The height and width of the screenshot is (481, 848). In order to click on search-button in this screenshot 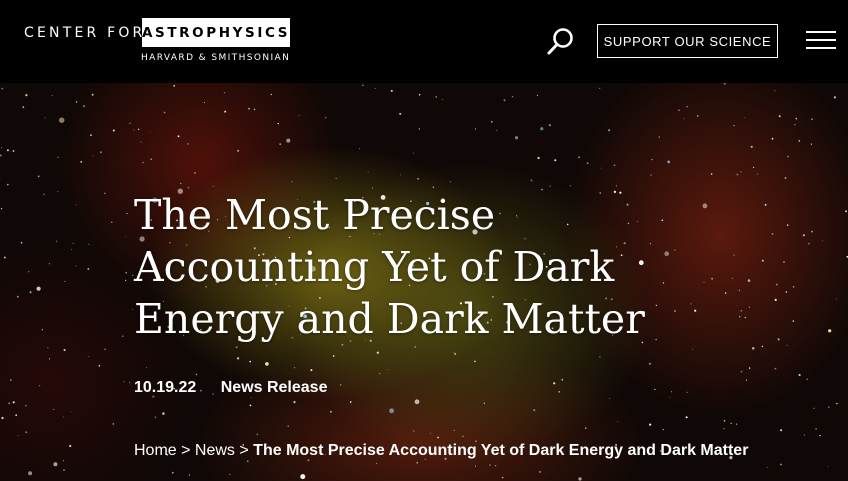, I will do `click(561, 41)`.